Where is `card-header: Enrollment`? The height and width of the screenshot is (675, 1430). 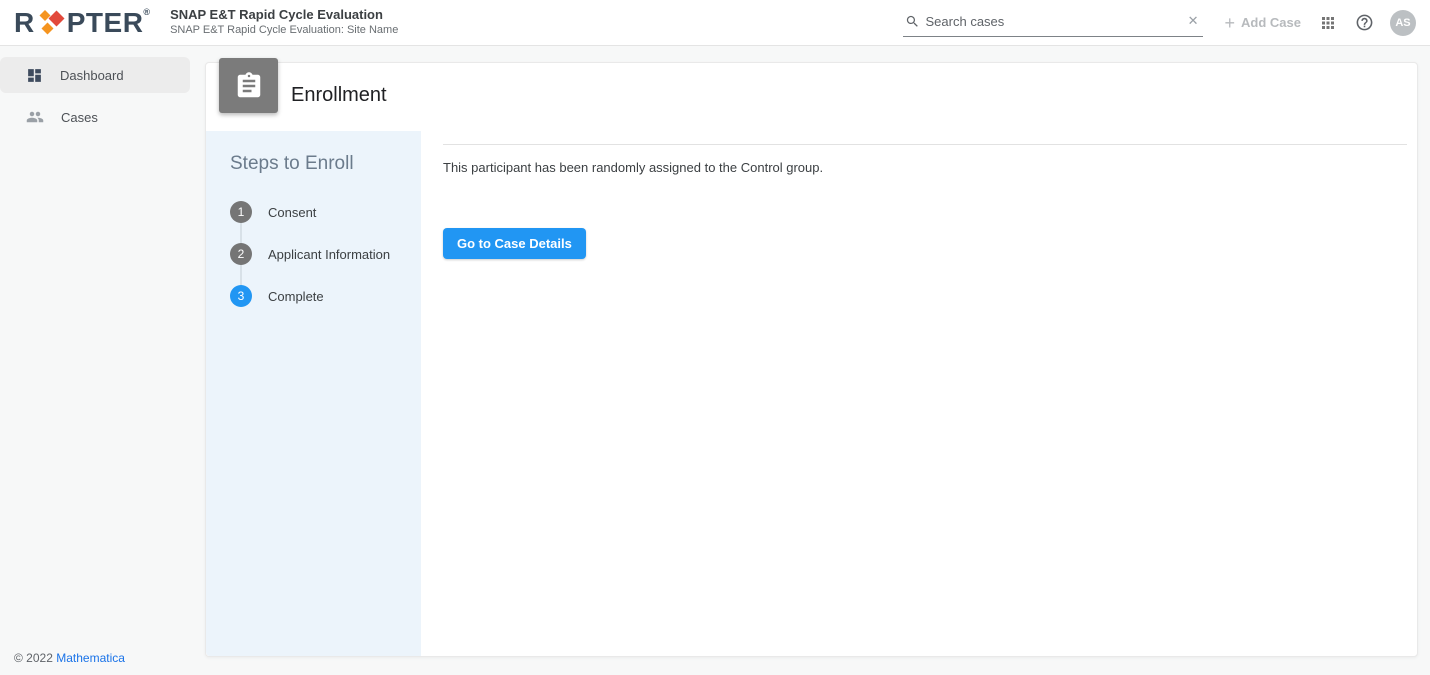 card-header: Enrollment is located at coordinates (811, 97).